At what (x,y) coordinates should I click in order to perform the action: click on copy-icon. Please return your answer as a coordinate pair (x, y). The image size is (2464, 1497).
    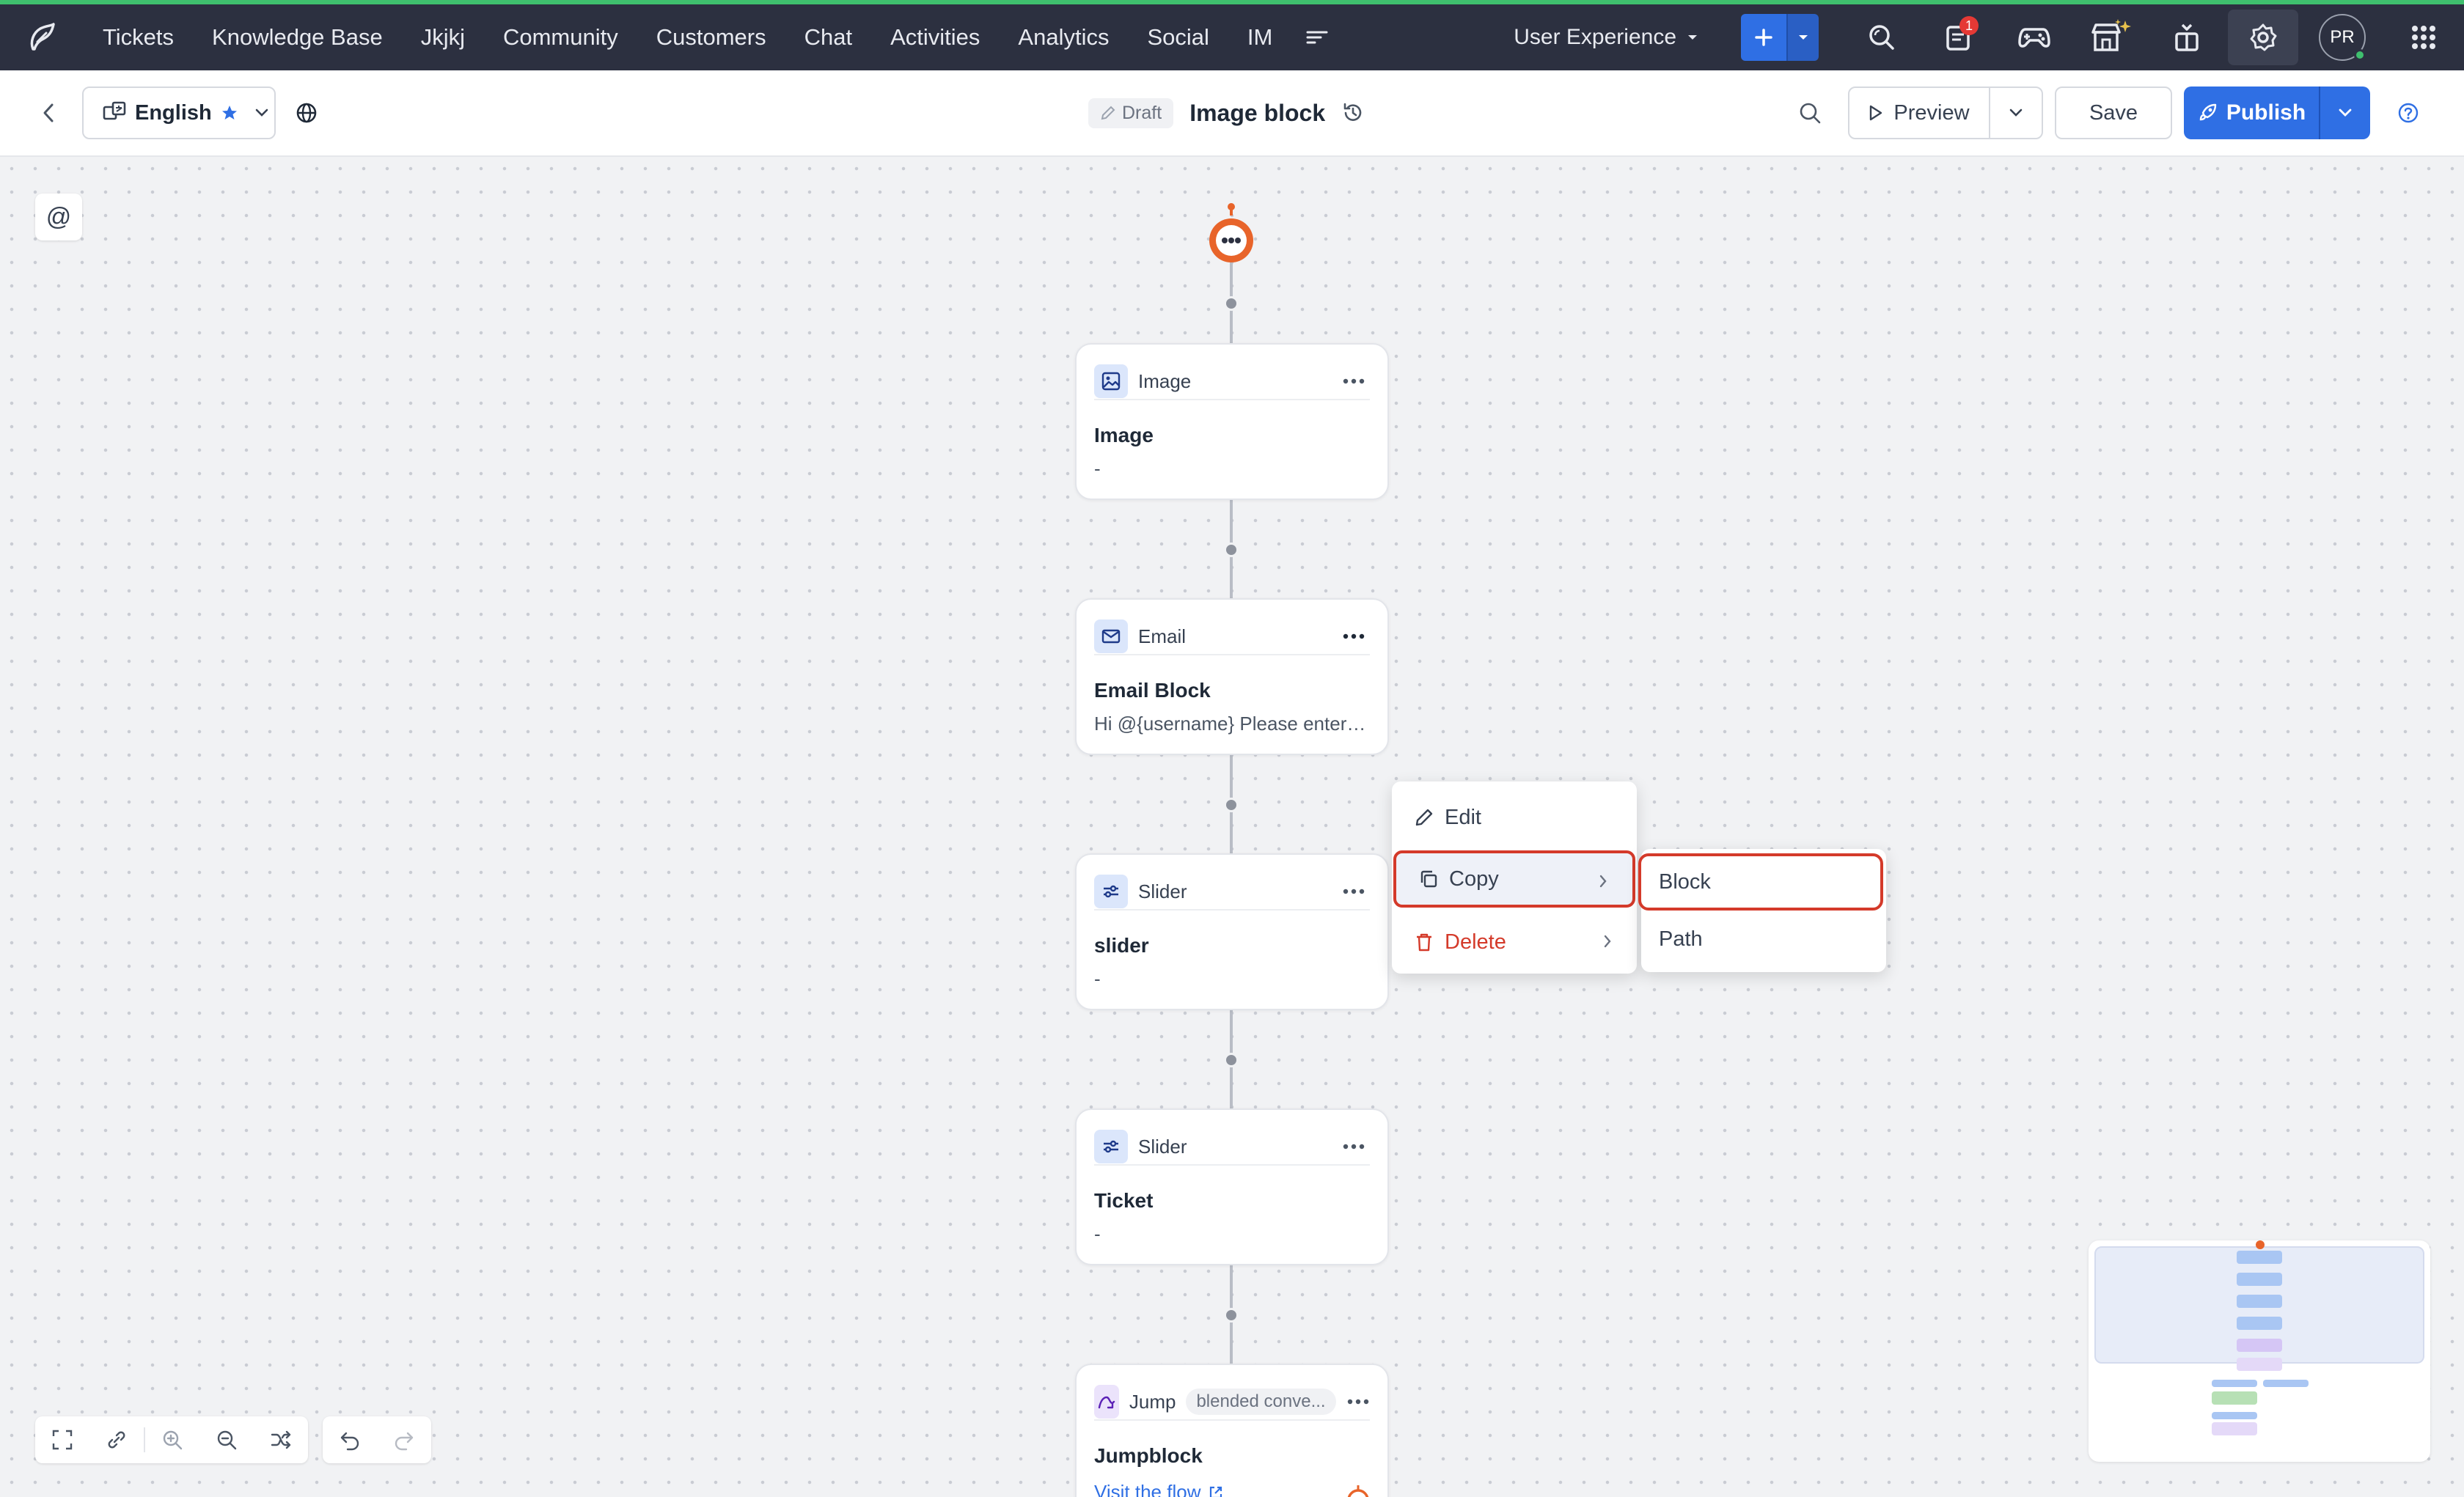
    Looking at the image, I should click on (1428, 879).